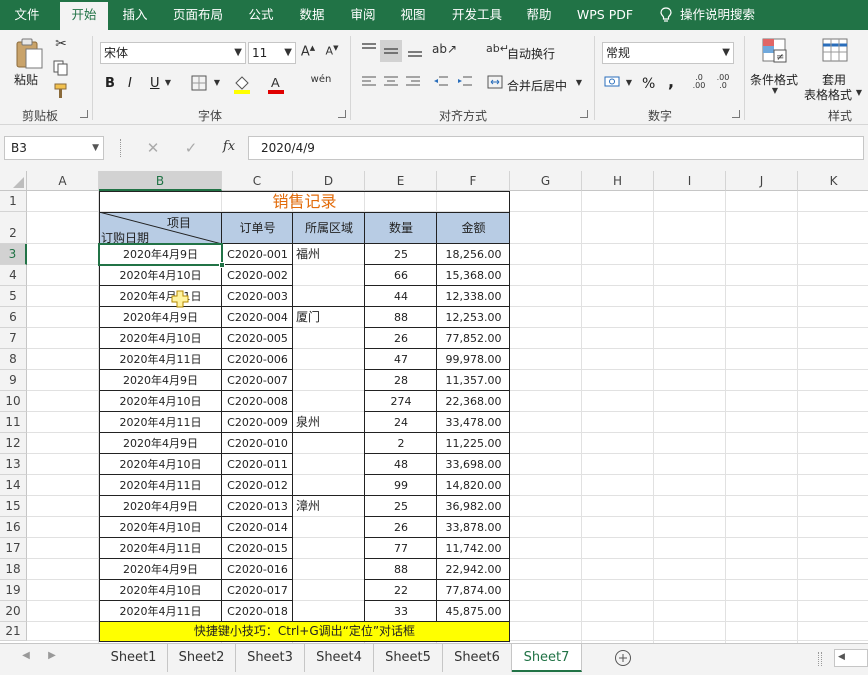  What do you see at coordinates (13, 506) in the screenshot?
I see `row-header-15: 15` at bounding box center [13, 506].